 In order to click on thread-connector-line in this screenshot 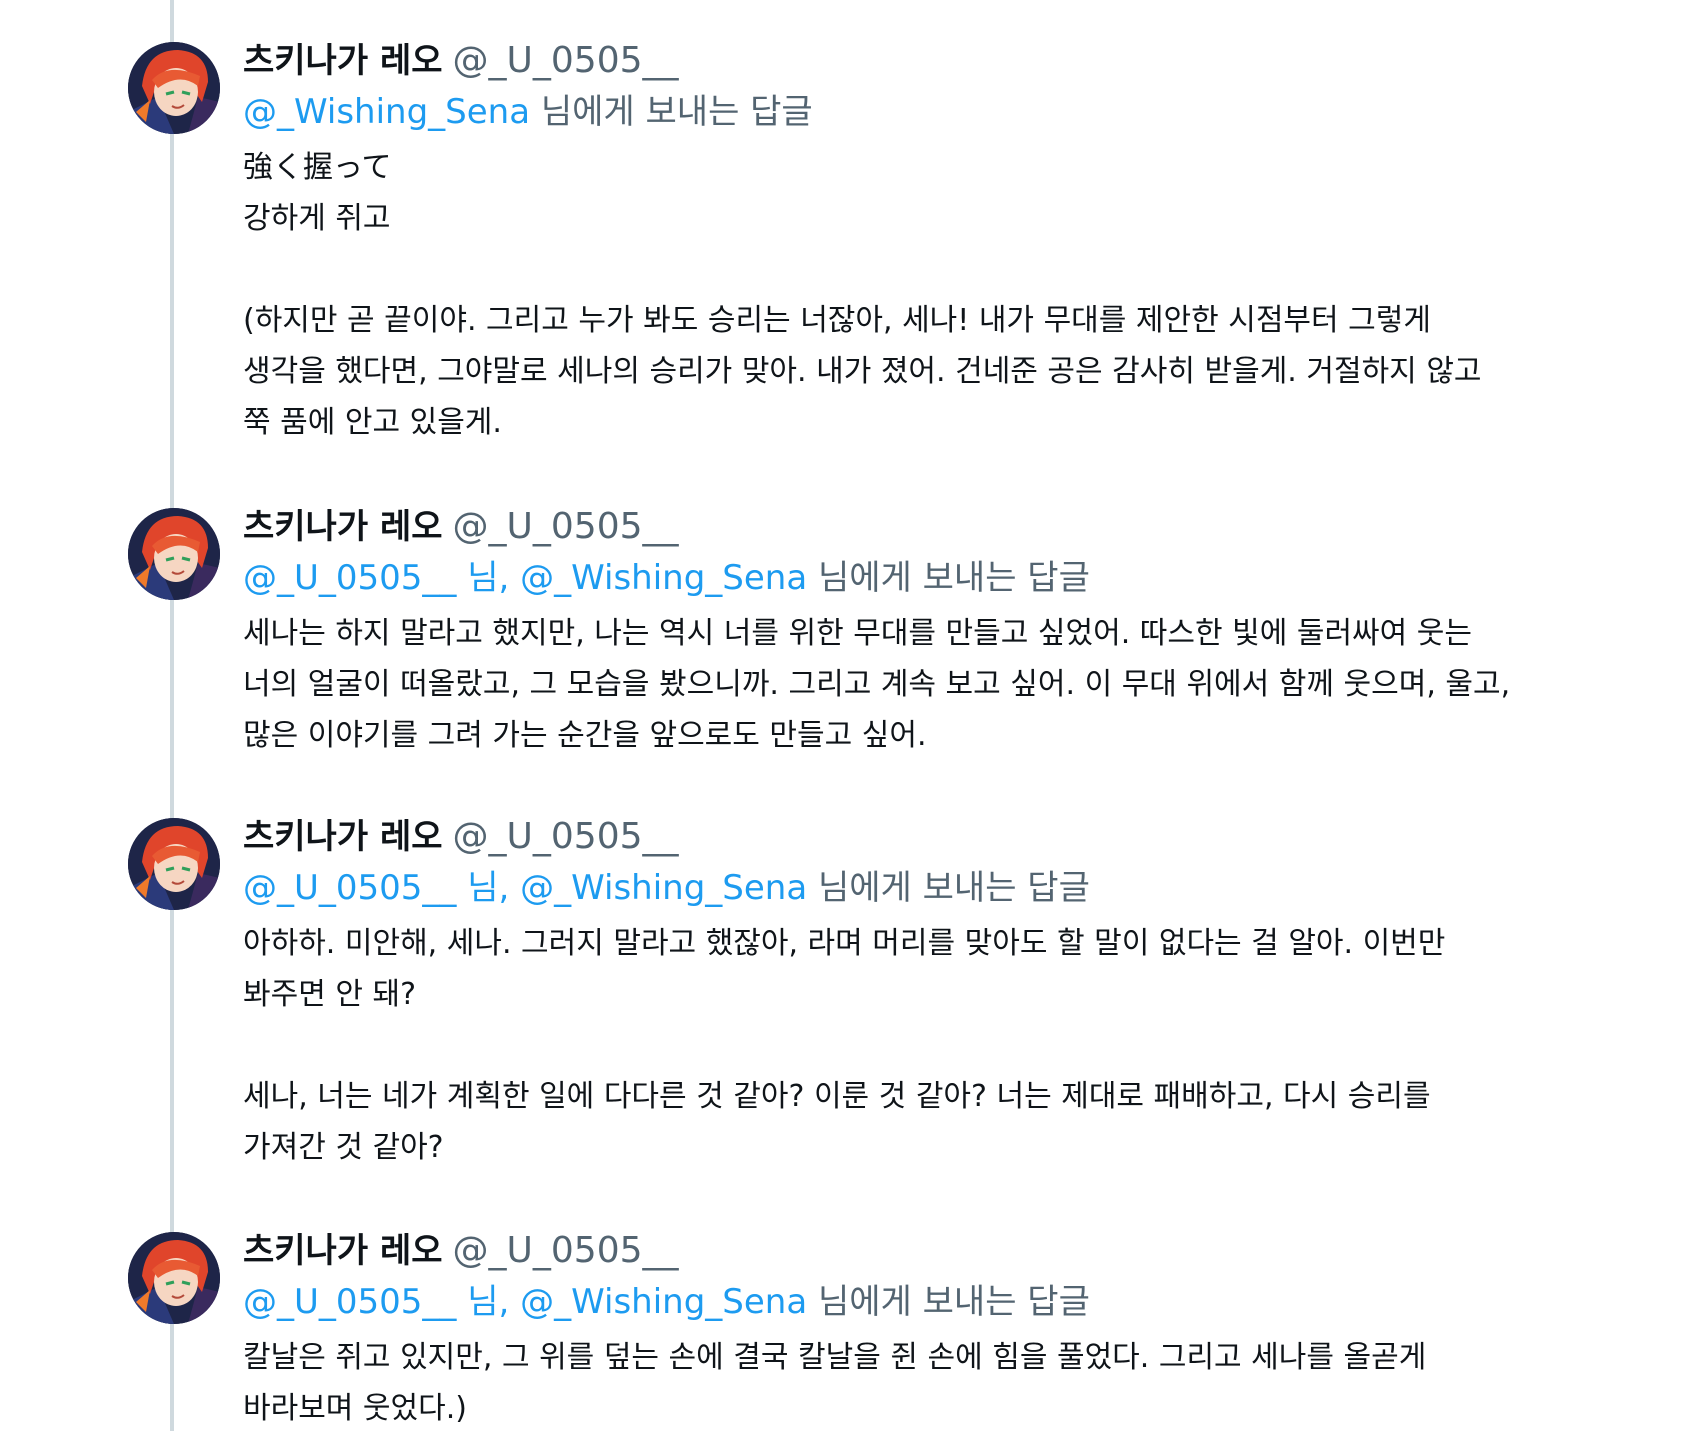, I will do `click(172, 715)`.